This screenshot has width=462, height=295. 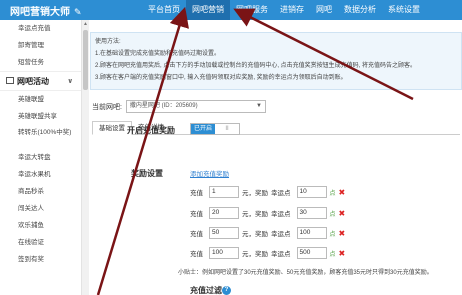 I want to click on recharge-filter-label: 充值过滤, so click(x=206, y=290).